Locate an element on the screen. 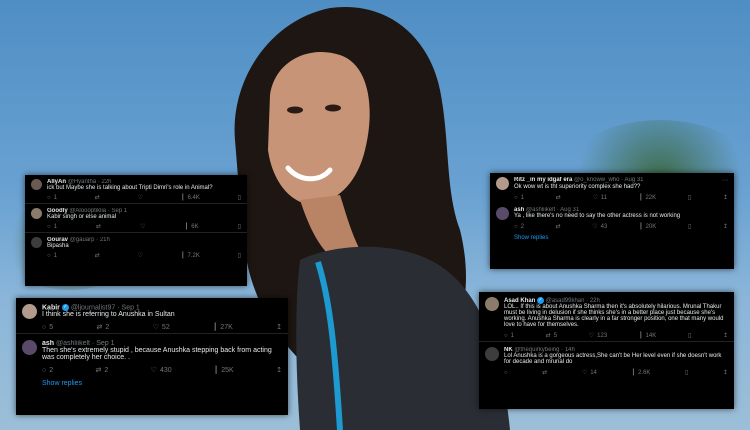  like-button: ♡ 11 is located at coordinates (599, 198).